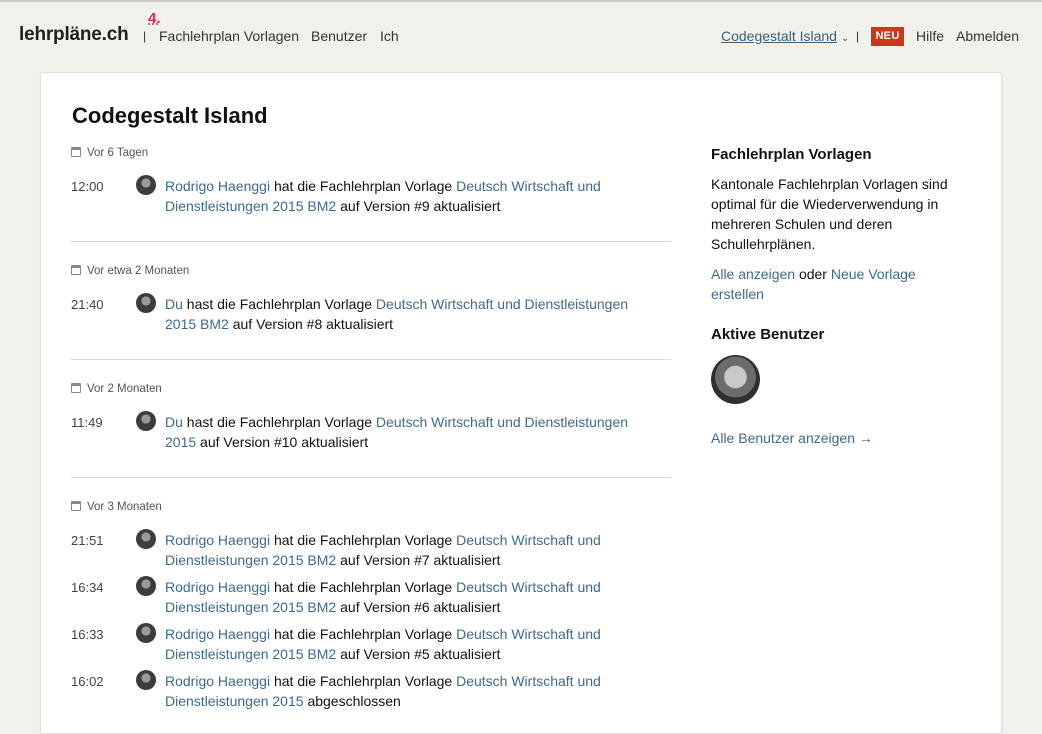 The width and height of the screenshot is (1042, 734). Describe the element at coordinates (768, 334) in the screenshot. I see `active-users-heading: Aktive Benutzer` at that location.